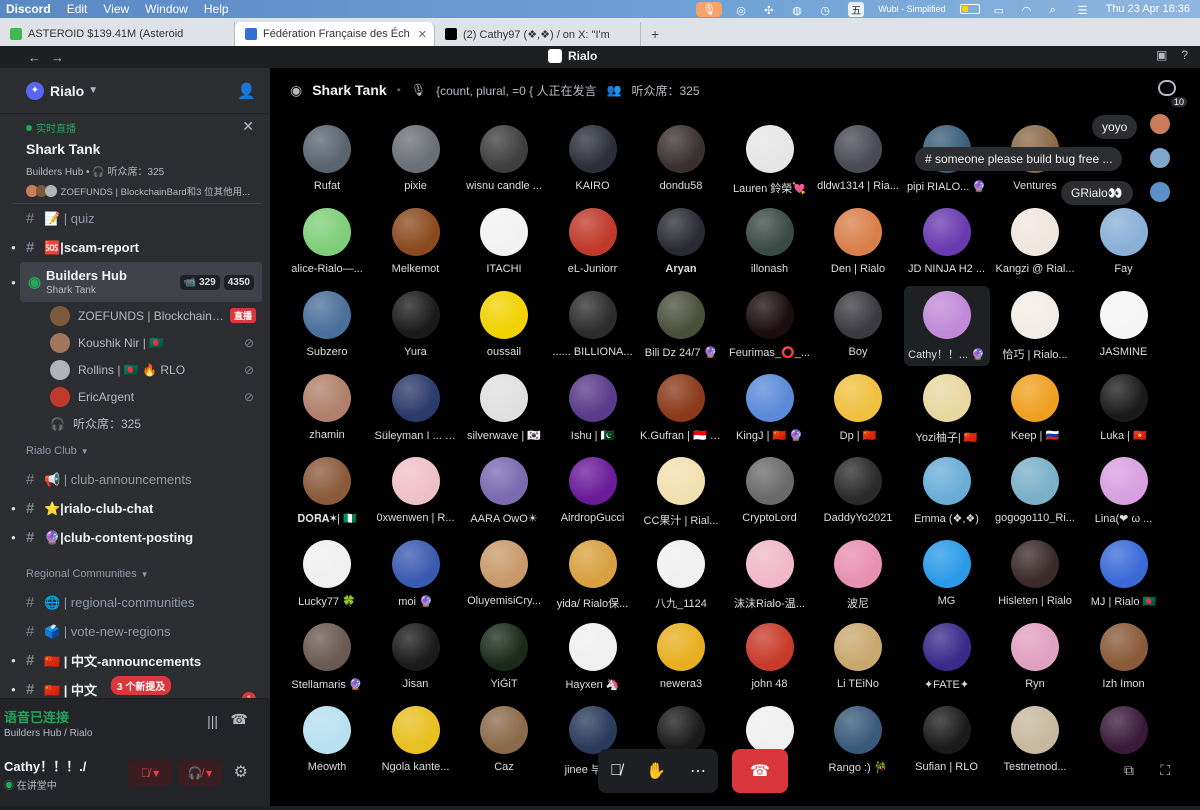 The image size is (1200, 810). What do you see at coordinates (166, 9) in the screenshot?
I see `menu-window: Window` at bounding box center [166, 9].